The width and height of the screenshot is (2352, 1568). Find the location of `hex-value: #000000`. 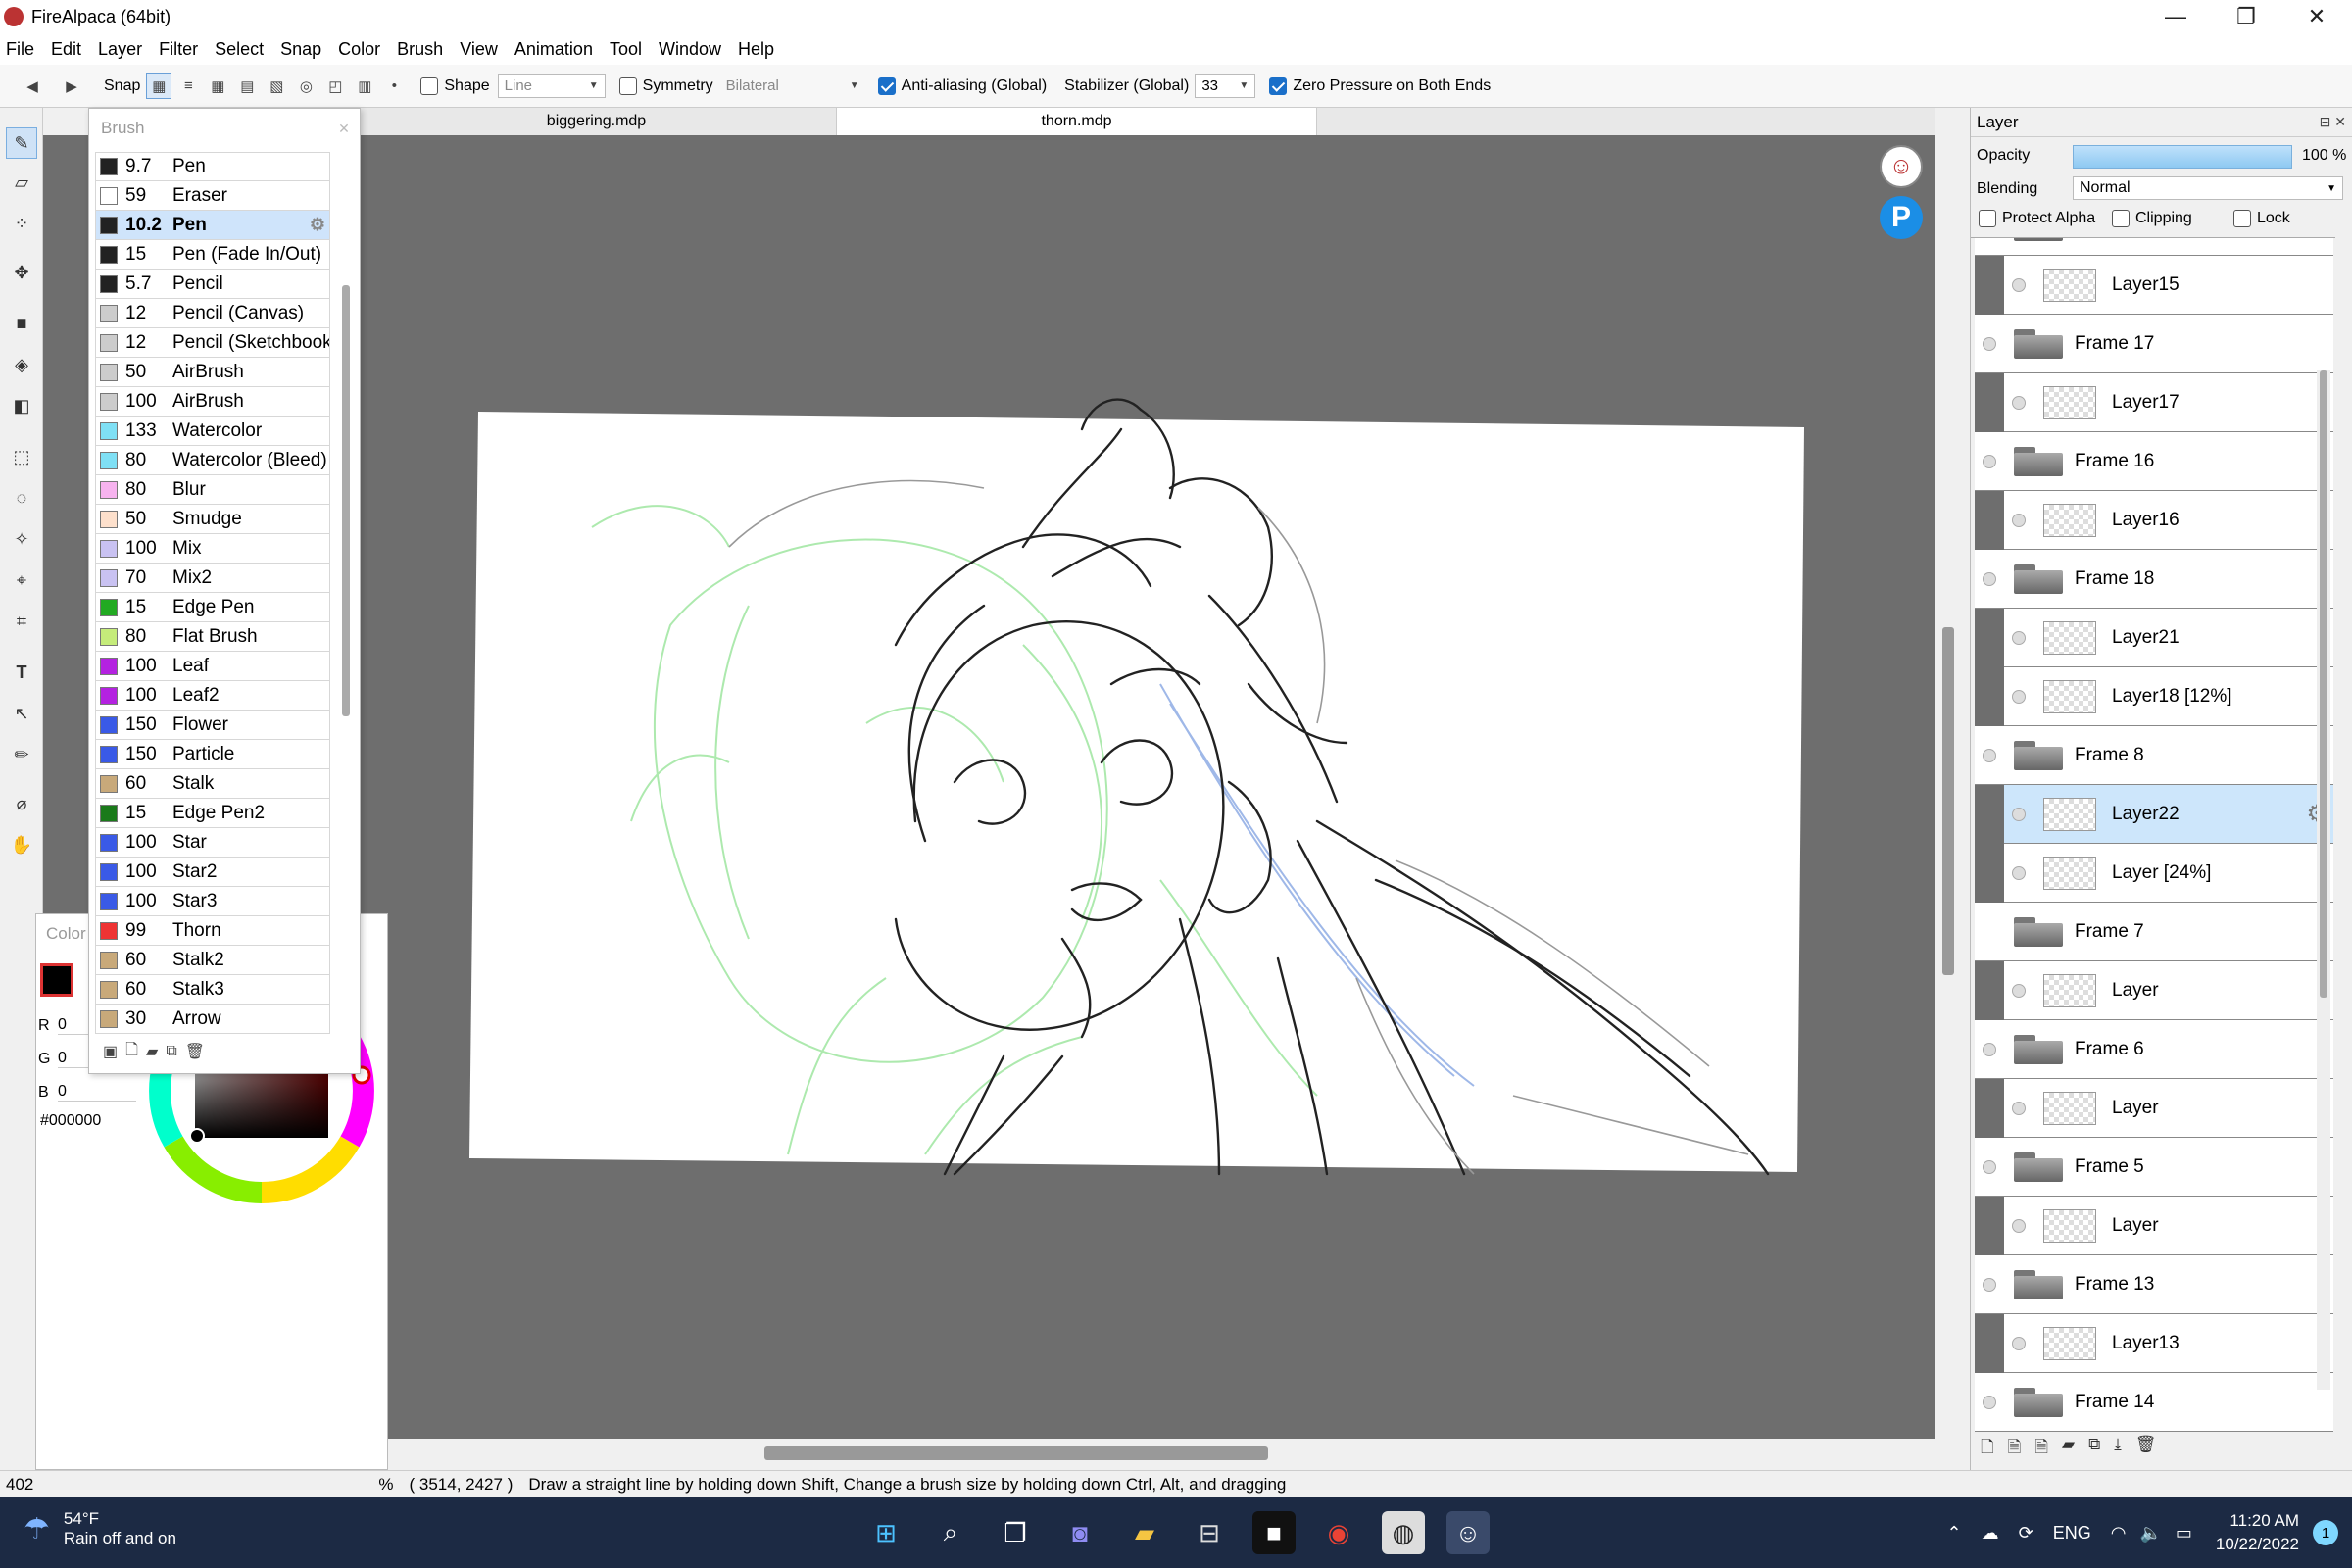

hex-value: #000000 is located at coordinates (70, 1121).